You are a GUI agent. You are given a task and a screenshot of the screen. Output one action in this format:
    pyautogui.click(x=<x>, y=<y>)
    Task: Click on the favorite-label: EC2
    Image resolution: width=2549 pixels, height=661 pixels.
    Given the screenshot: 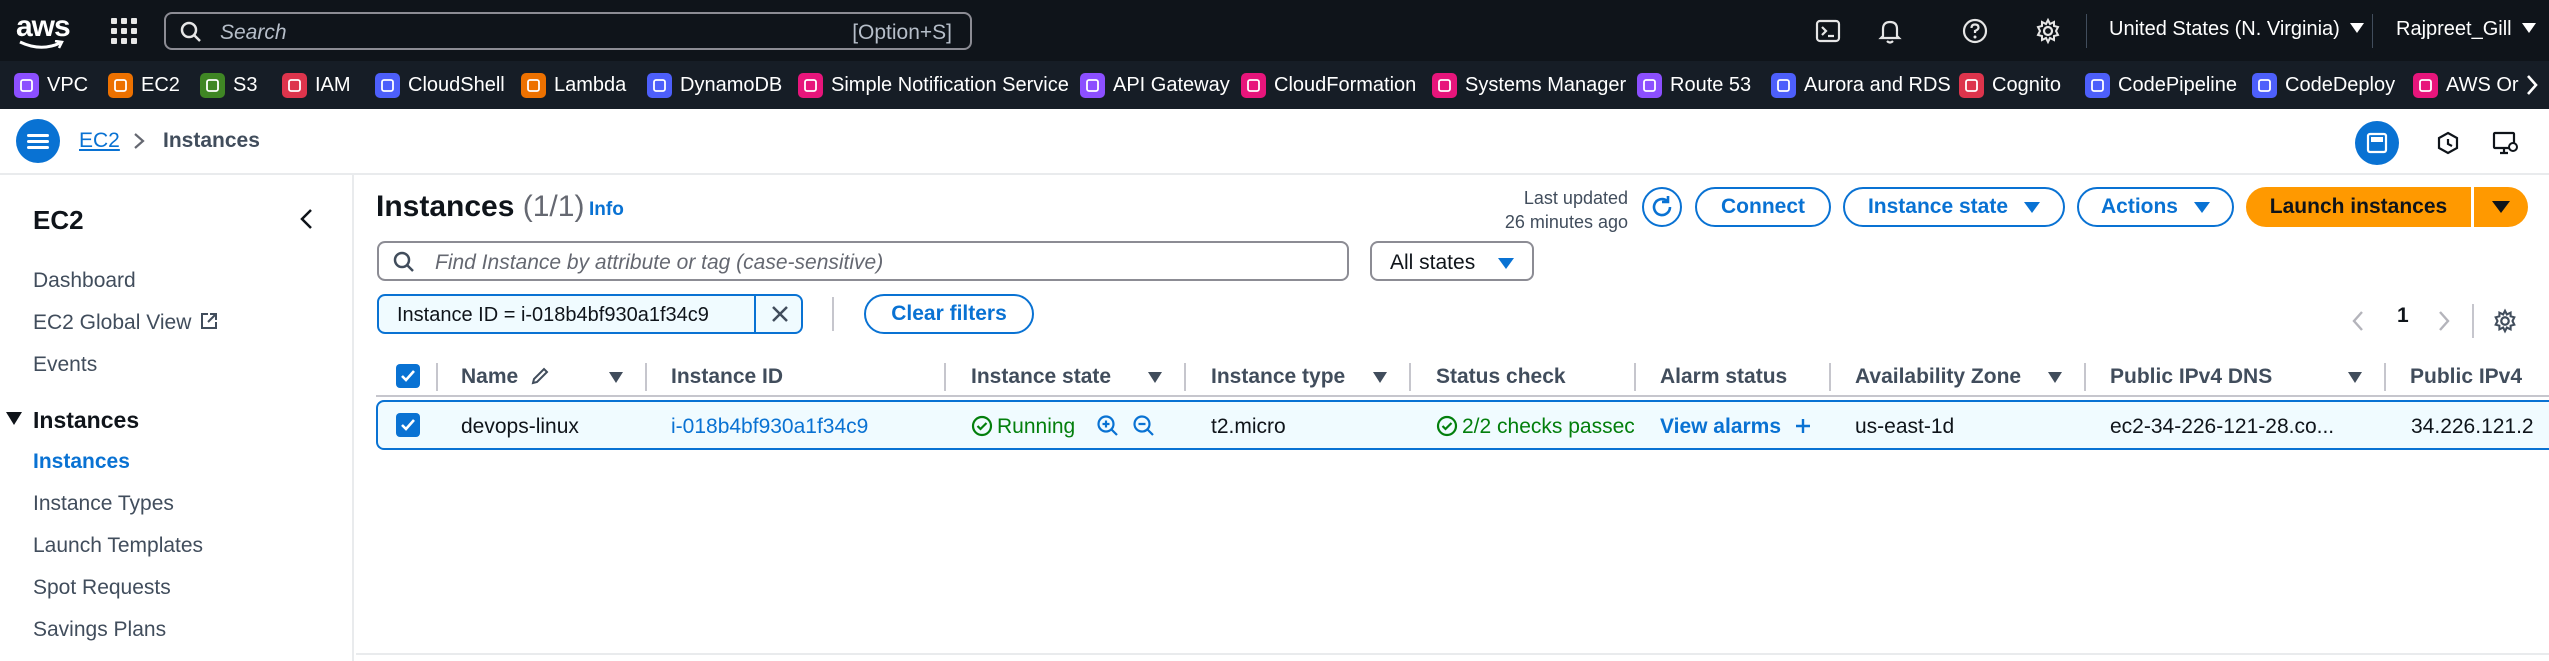 What is the action you would take?
    pyautogui.click(x=160, y=84)
    